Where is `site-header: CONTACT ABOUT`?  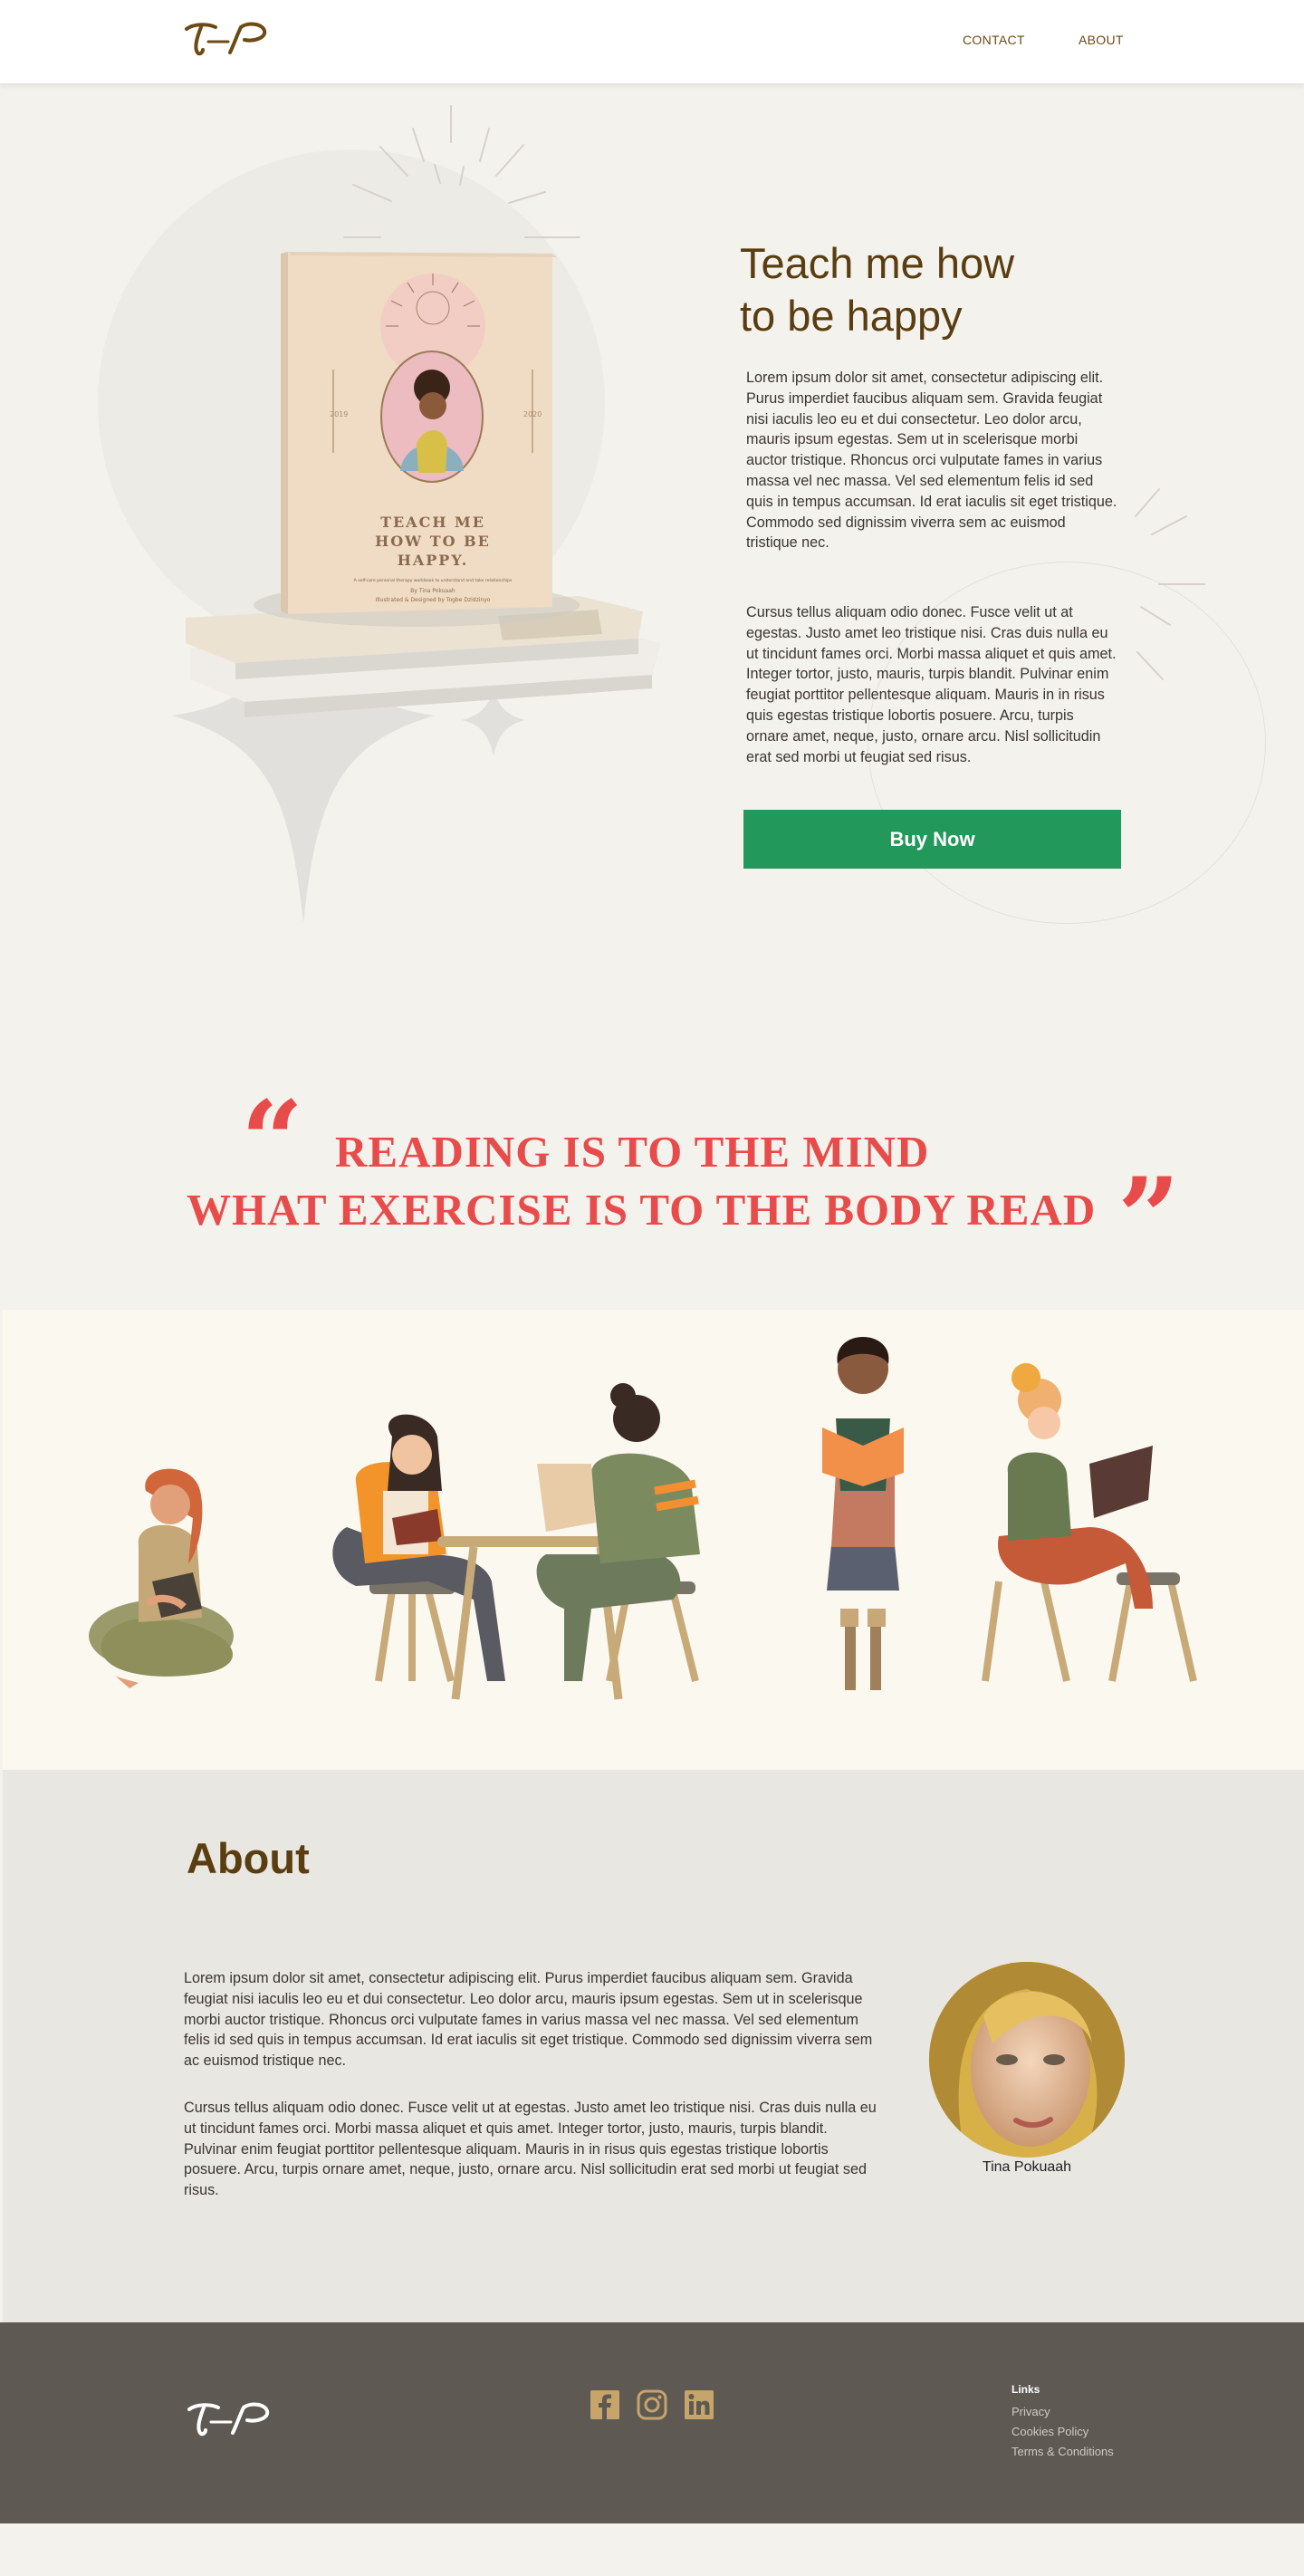 site-header: CONTACT ABOUT is located at coordinates (652, 41).